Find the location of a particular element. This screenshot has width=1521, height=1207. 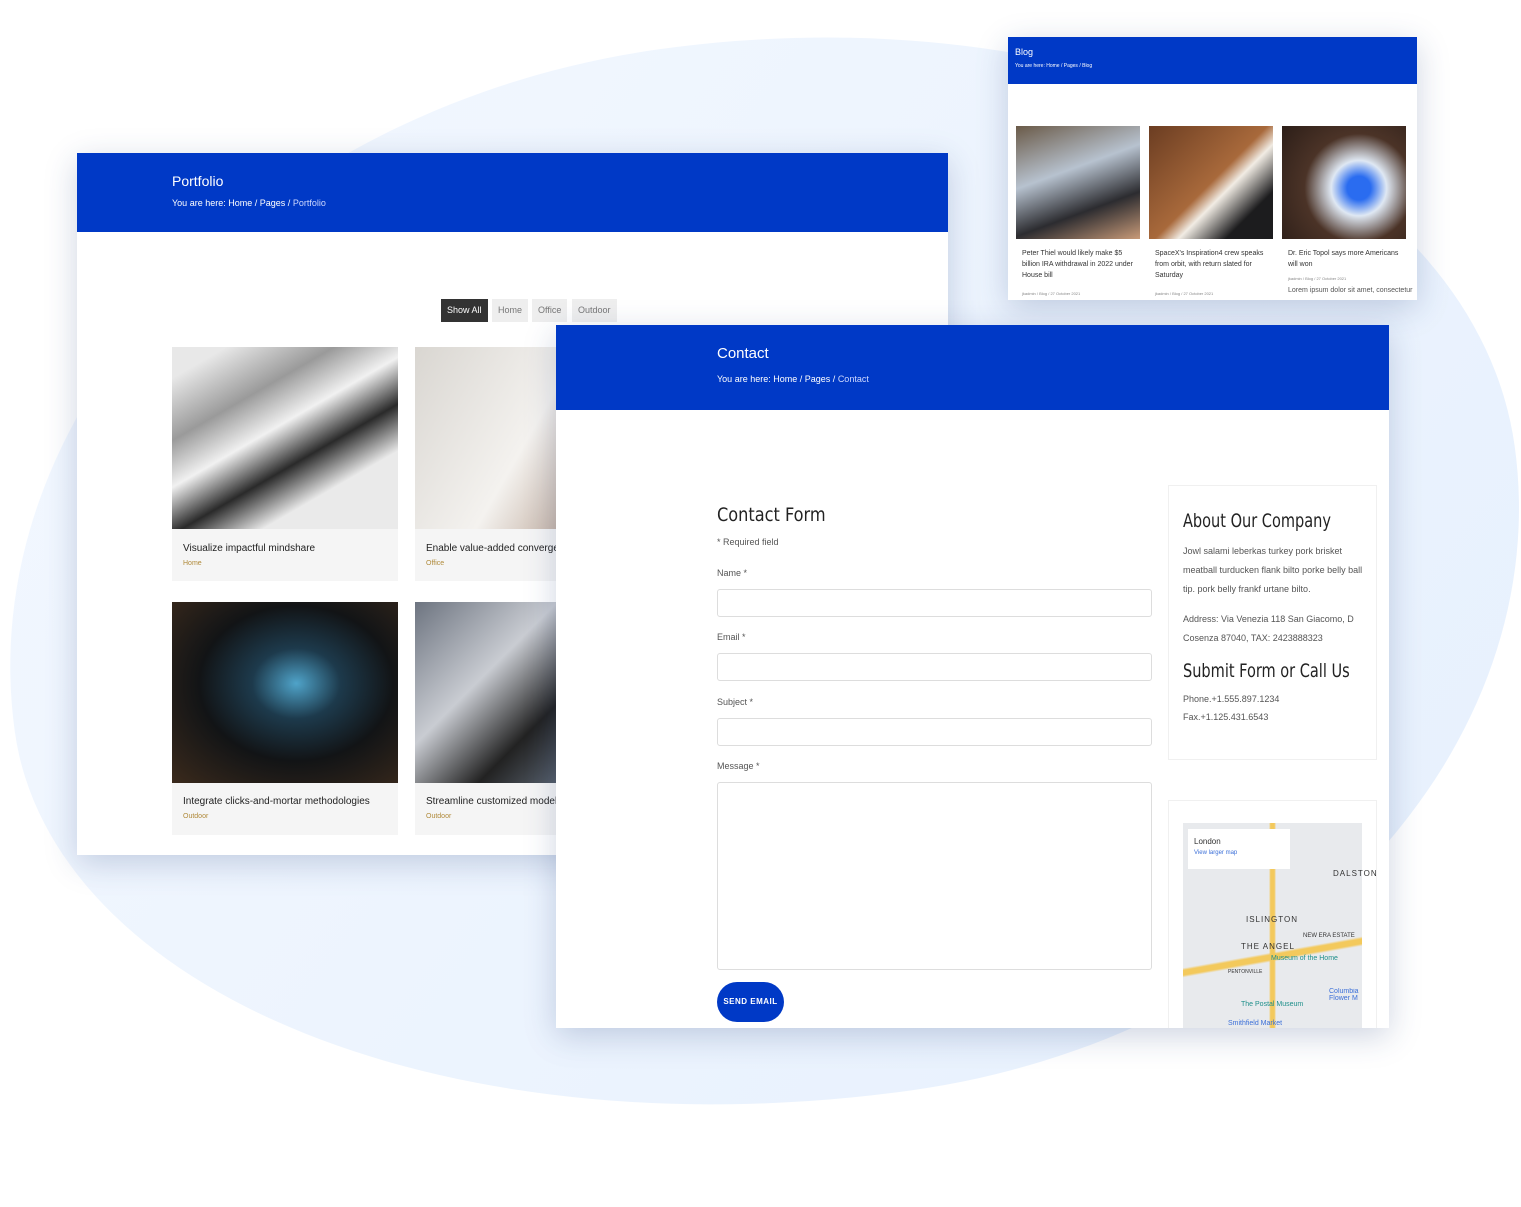

portfolio-image-desk-monitor is located at coordinates (285, 692).